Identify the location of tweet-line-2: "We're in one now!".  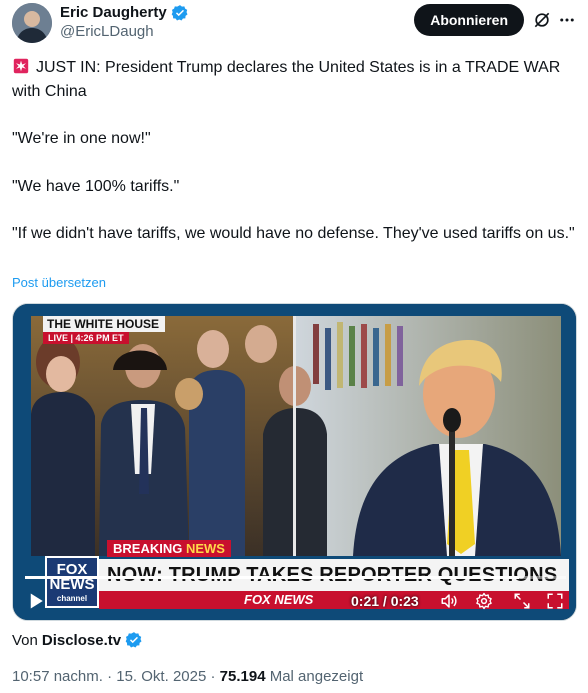
(81, 138).